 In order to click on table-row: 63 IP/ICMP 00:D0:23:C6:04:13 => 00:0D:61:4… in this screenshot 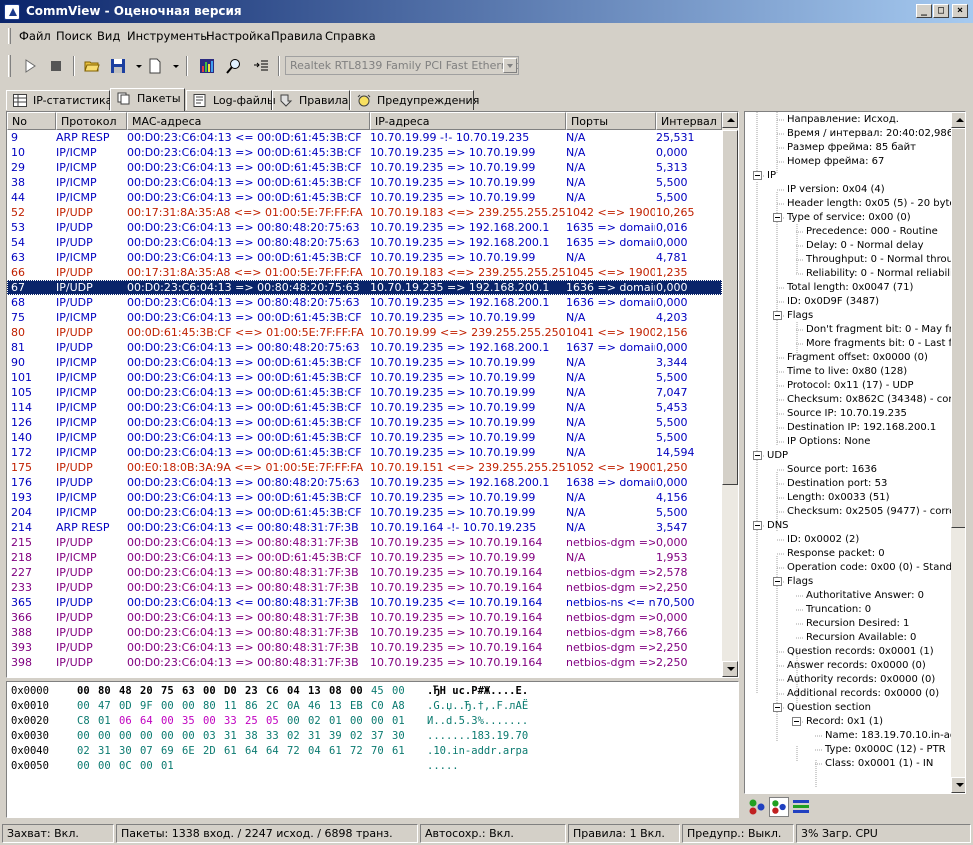, I will do `click(364, 257)`.